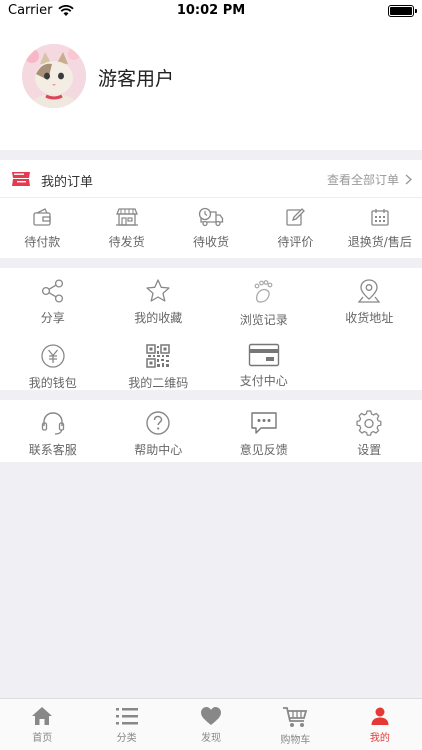 The width and height of the screenshot is (422, 750). I want to click on order-pending-review-label: 待评价, so click(295, 242).